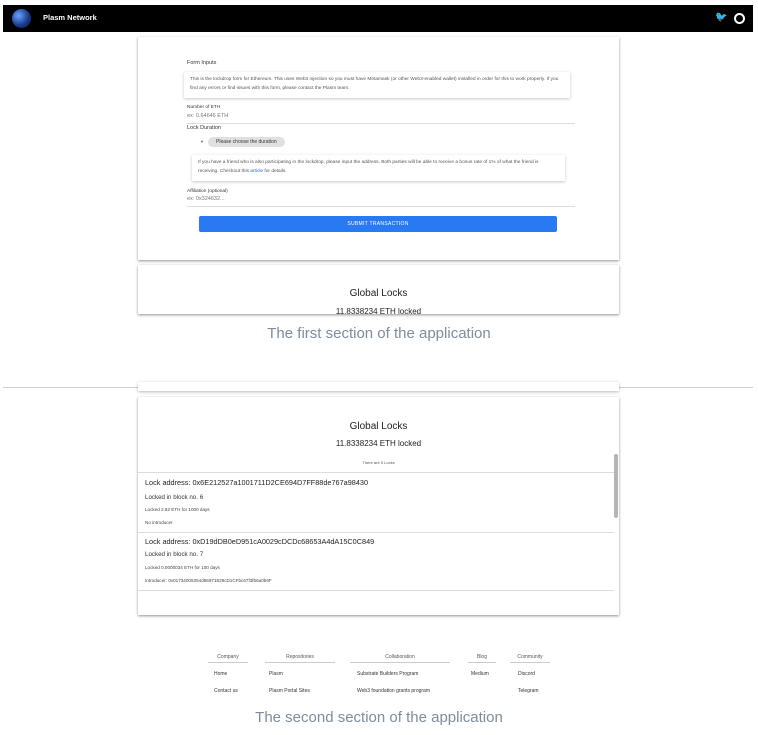 This screenshot has height=735, width=758. I want to click on duration-label: Lock Duration, so click(204, 128).